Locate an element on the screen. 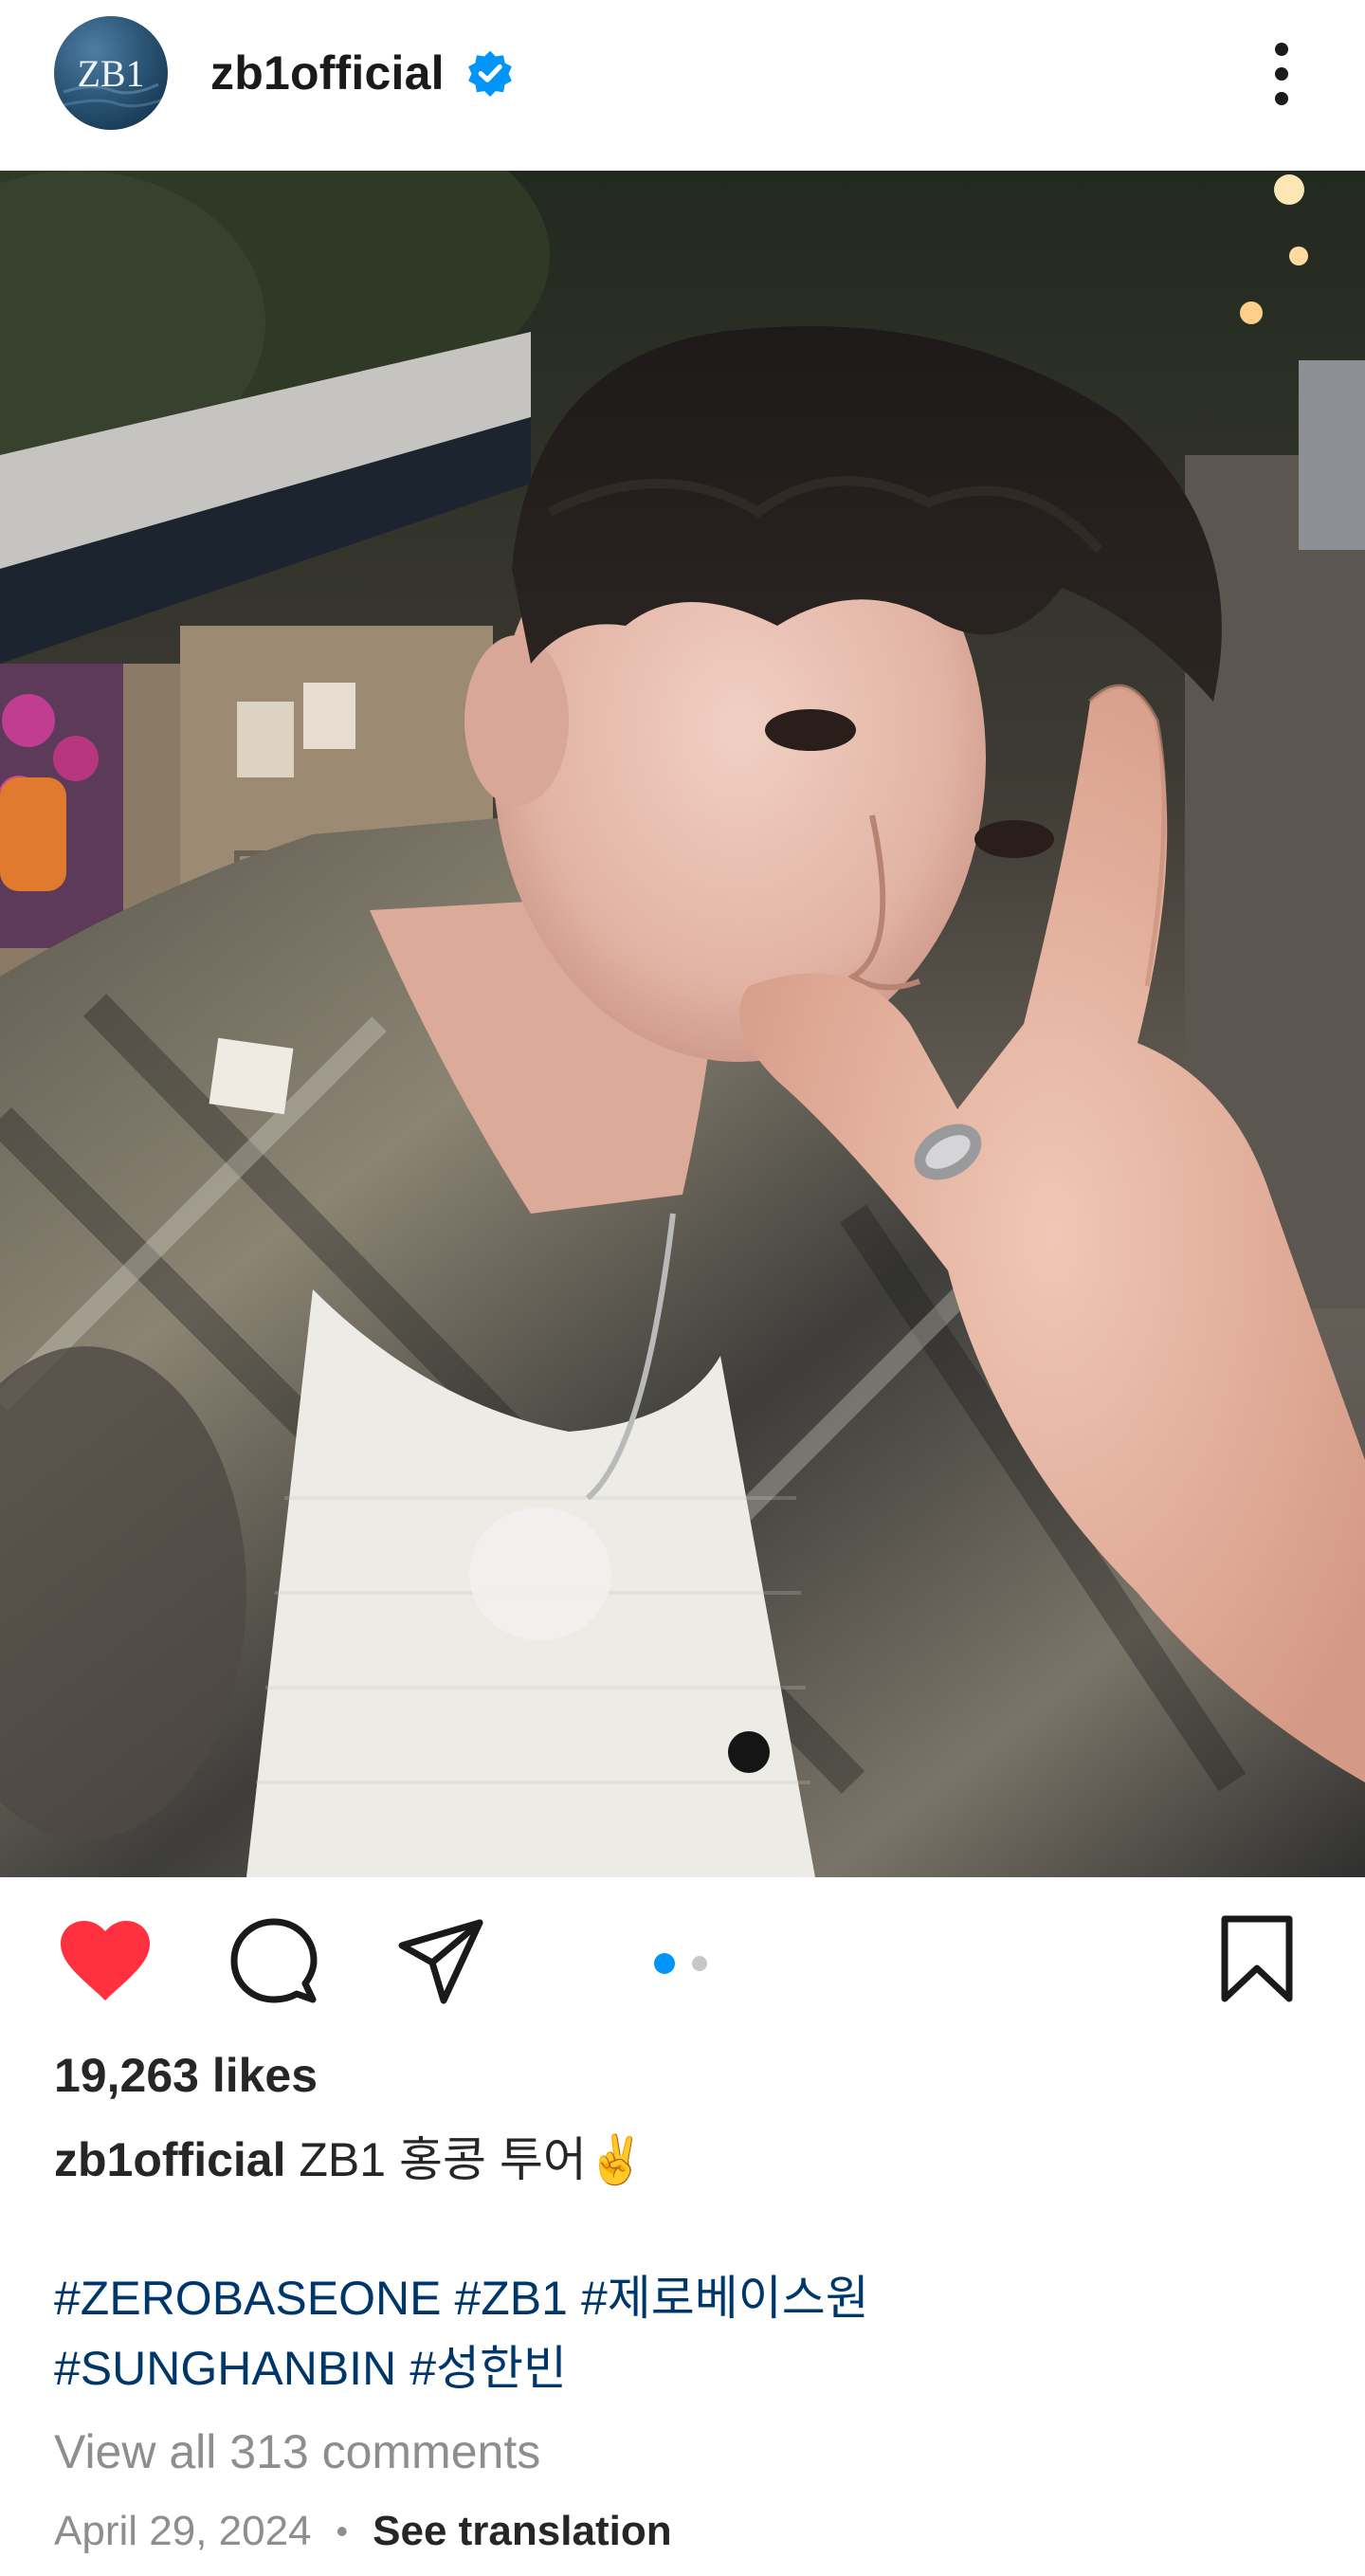 This screenshot has height=2576, width=1365. hashtag-link: #제로베이스원 is located at coordinates (725, 2298).